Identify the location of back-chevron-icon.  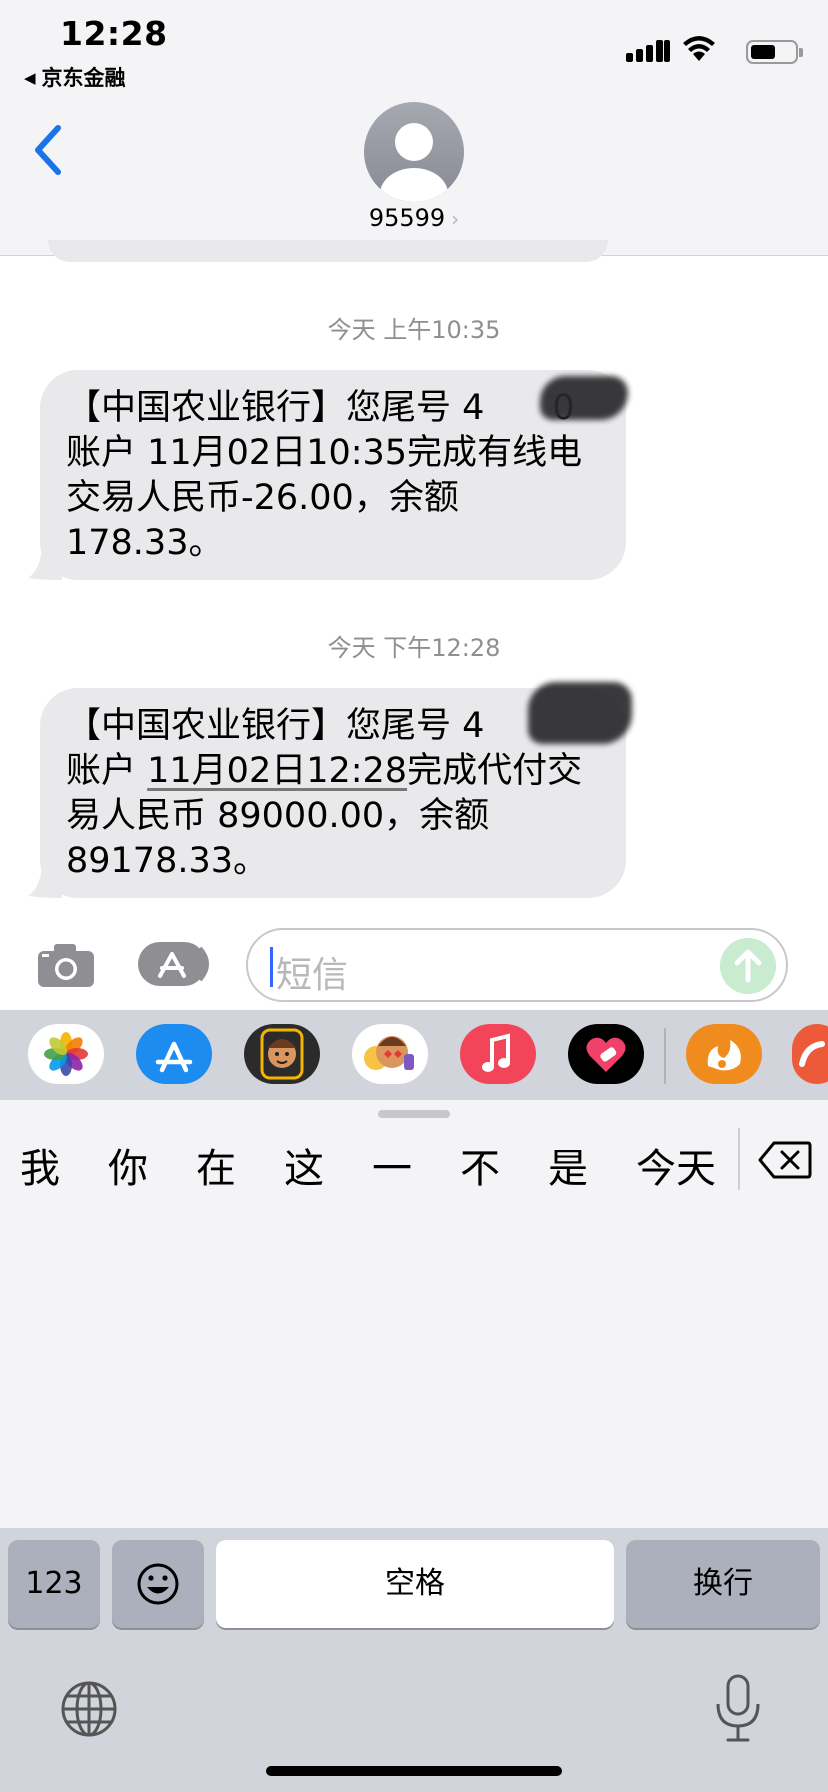
(48, 150).